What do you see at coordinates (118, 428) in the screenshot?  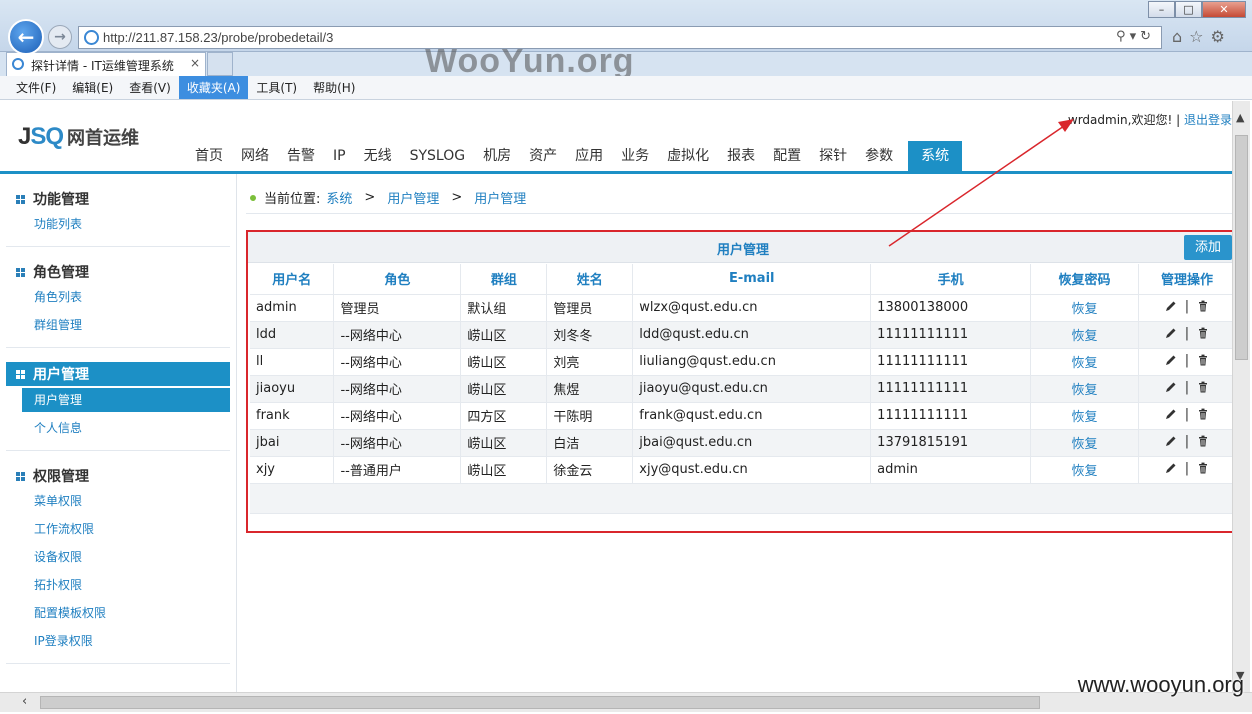 I see `sidebar-item: 个人信息` at bounding box center [118, 428].